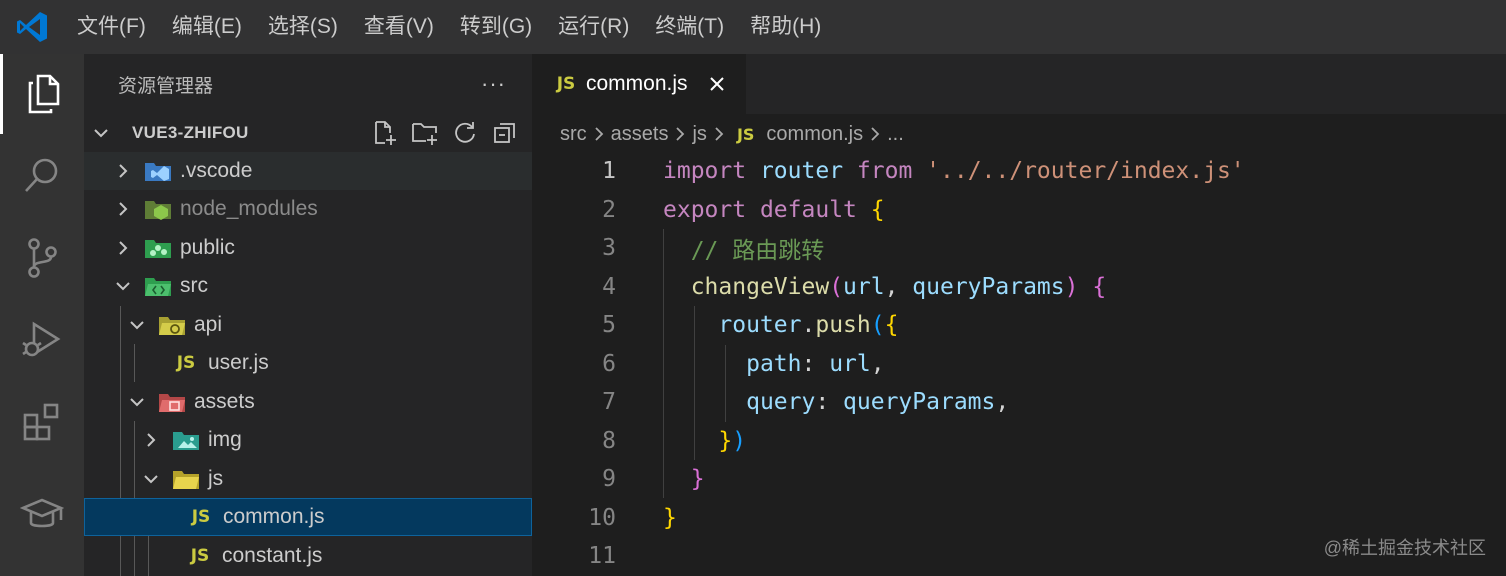 The height and width of the screenshot is (576, 1506). What do you see at coordinates (1019, 210) in the screenshot?
I see `code-line: 2 export default {` at bounding box center [1019, 210].